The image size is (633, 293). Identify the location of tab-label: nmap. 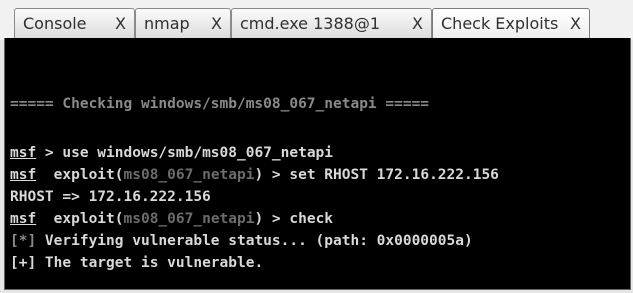
(167, 23).